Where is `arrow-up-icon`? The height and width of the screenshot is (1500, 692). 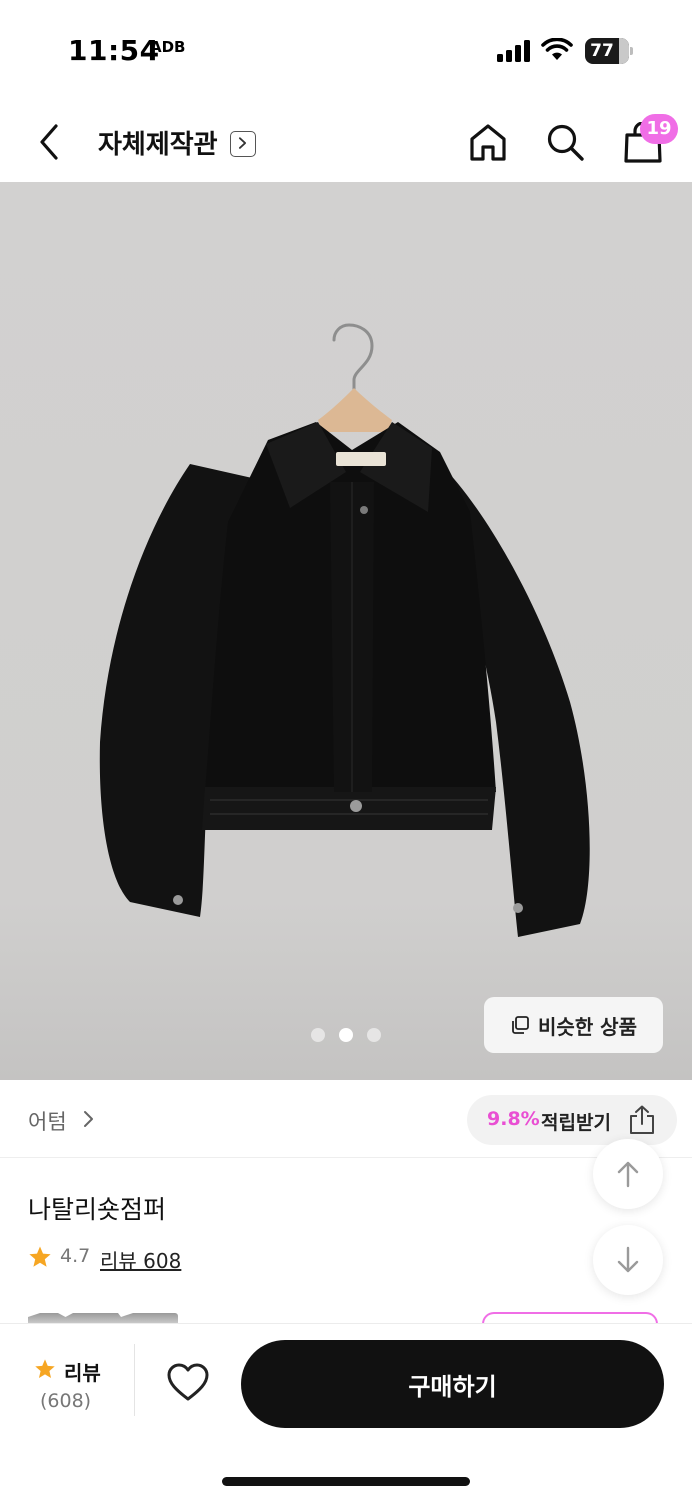
arrow-up-icon is located at coordinates (628, 1174).